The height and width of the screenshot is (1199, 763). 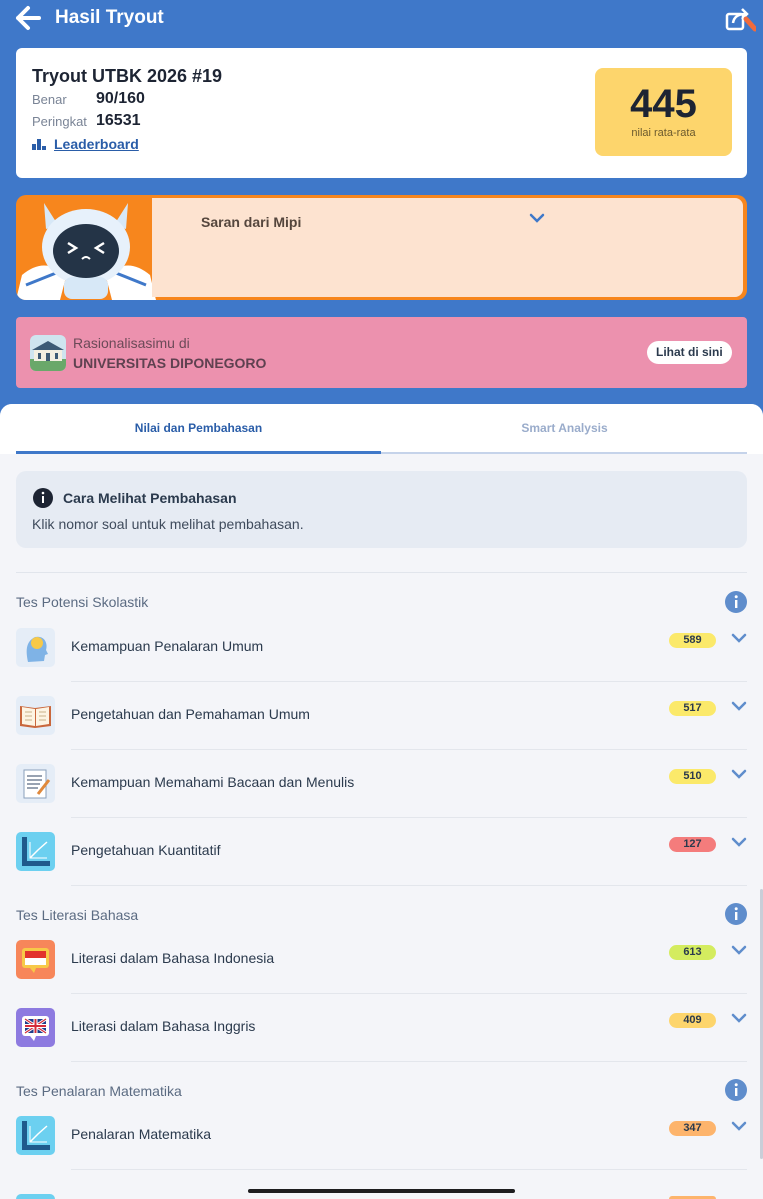 What do you see at coordinates (146, 850) in the screenshot?
I see `subtest-label: Pengetahuan Kuantitatif` at bounding box center [146, 850].